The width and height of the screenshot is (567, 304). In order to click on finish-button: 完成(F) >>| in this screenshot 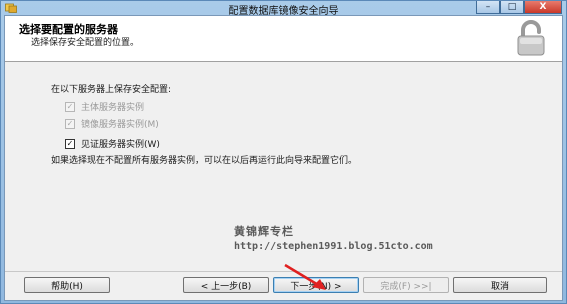, I will do `click(406, 285)`.